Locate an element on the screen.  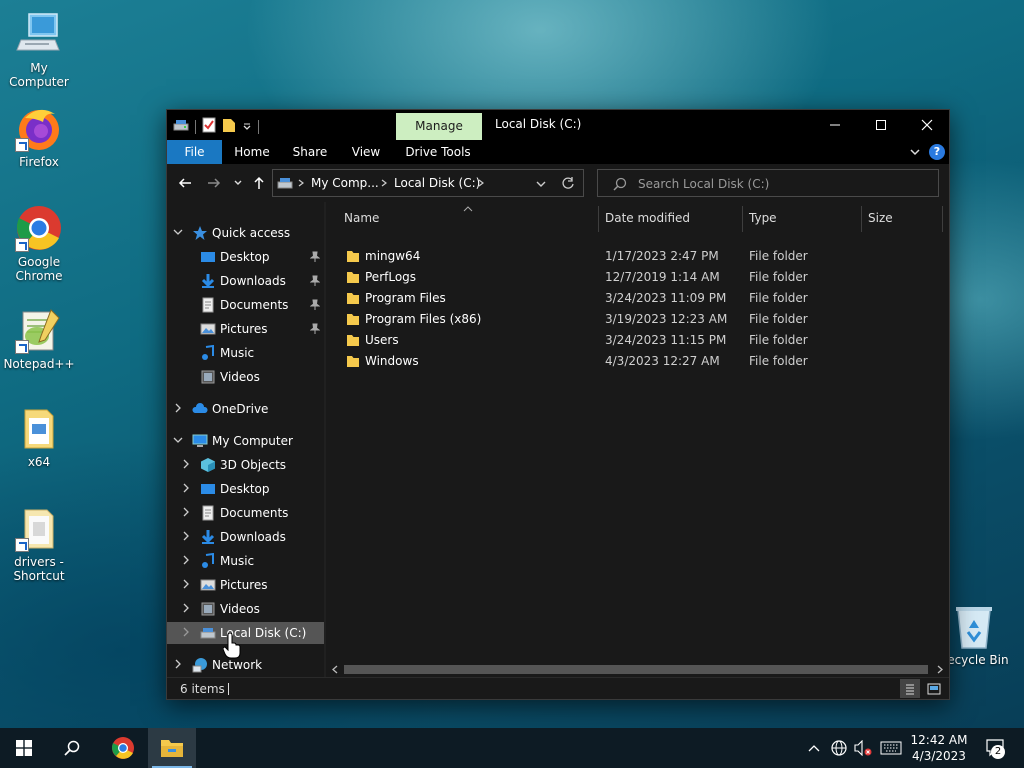
customize-toolbar-chevron-icon is located at coordinates (247, 127).